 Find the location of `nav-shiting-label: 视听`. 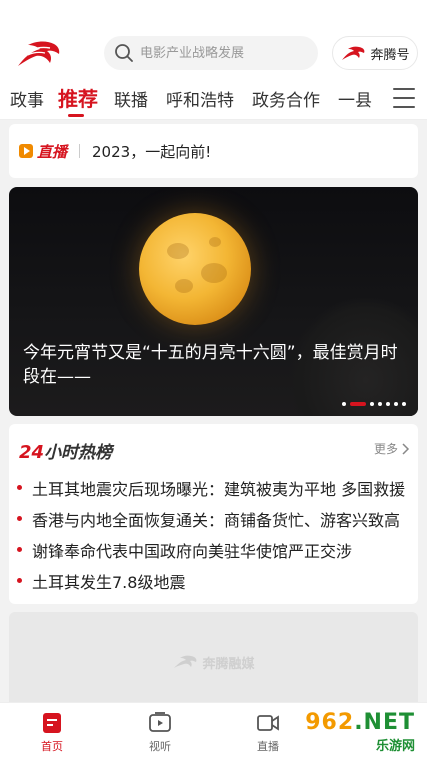

nav-shiting-label: 视听 is located at coordinates (160, 746).